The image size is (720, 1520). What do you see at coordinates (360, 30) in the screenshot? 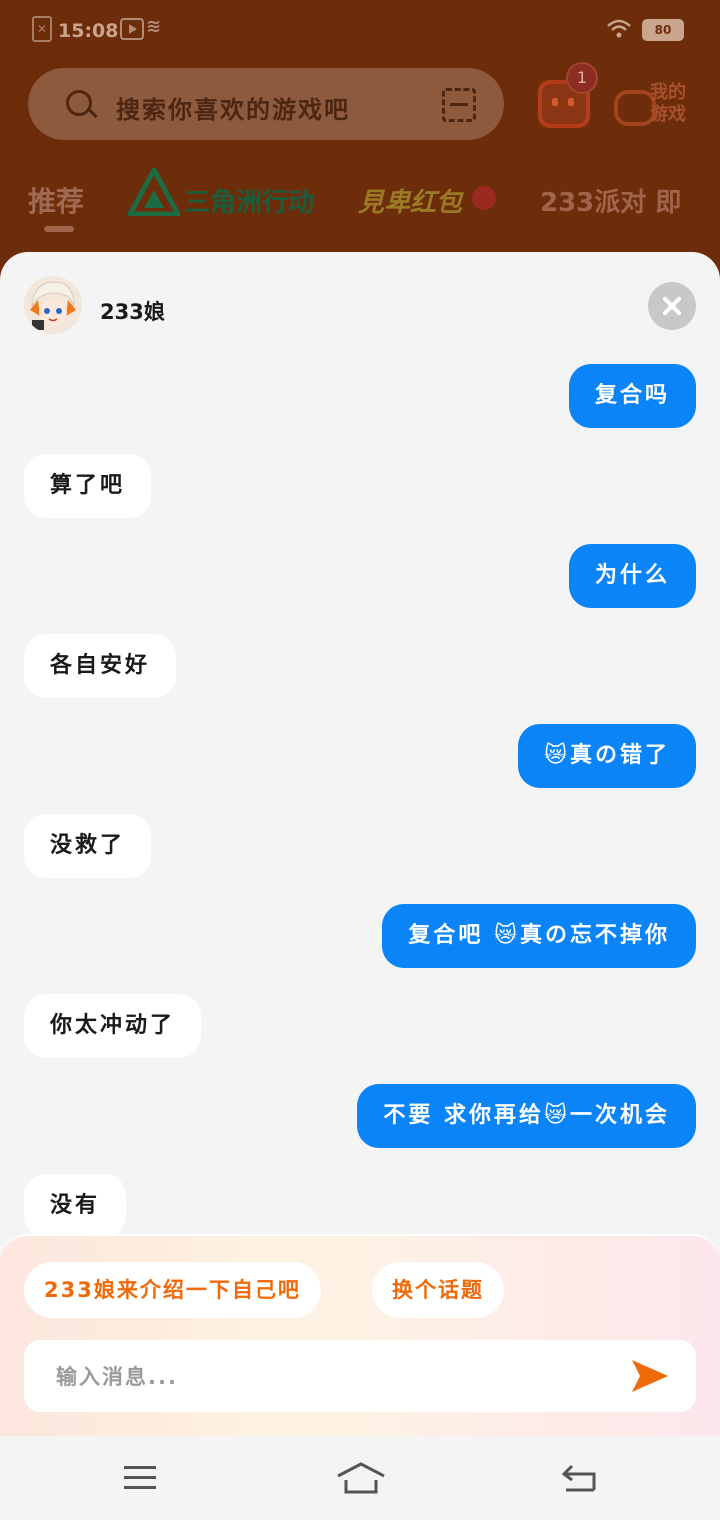
I see `status-bar: ✕ 15:08 ≋ 80` at bounding box center [360, 30].